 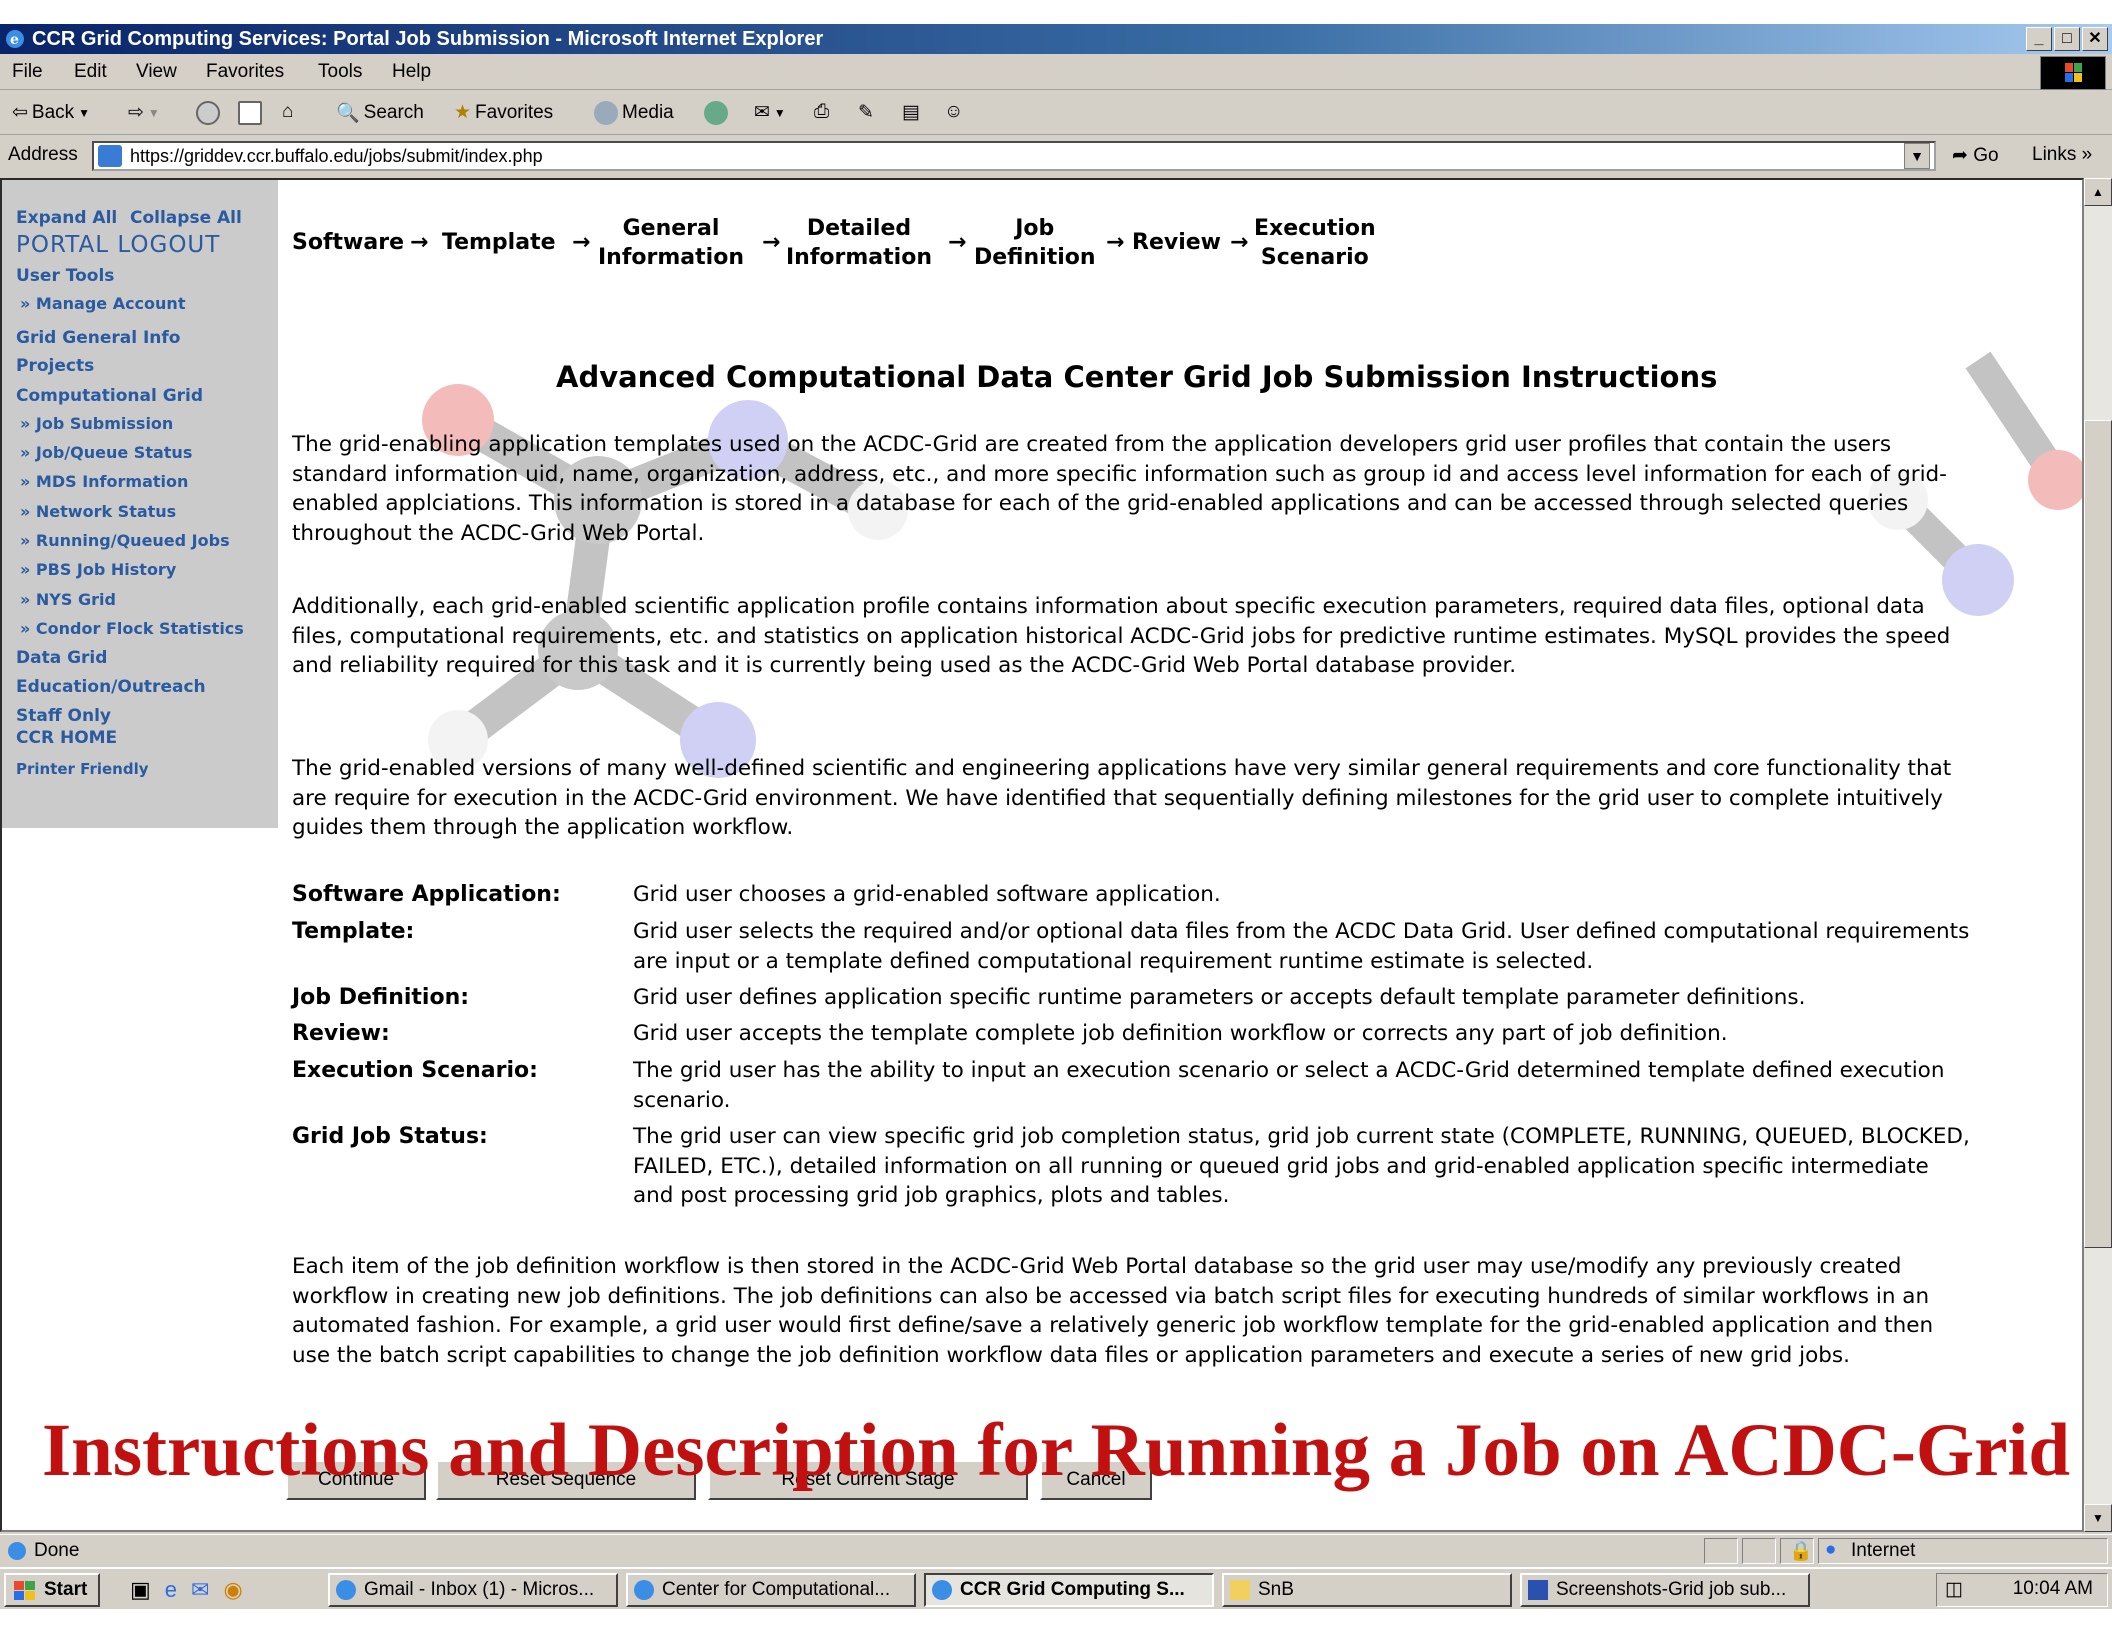 What do you see at coordinates (866, 112) in the screenshot?
I see `edit-button: ✎` at bounding box center [866, 112].